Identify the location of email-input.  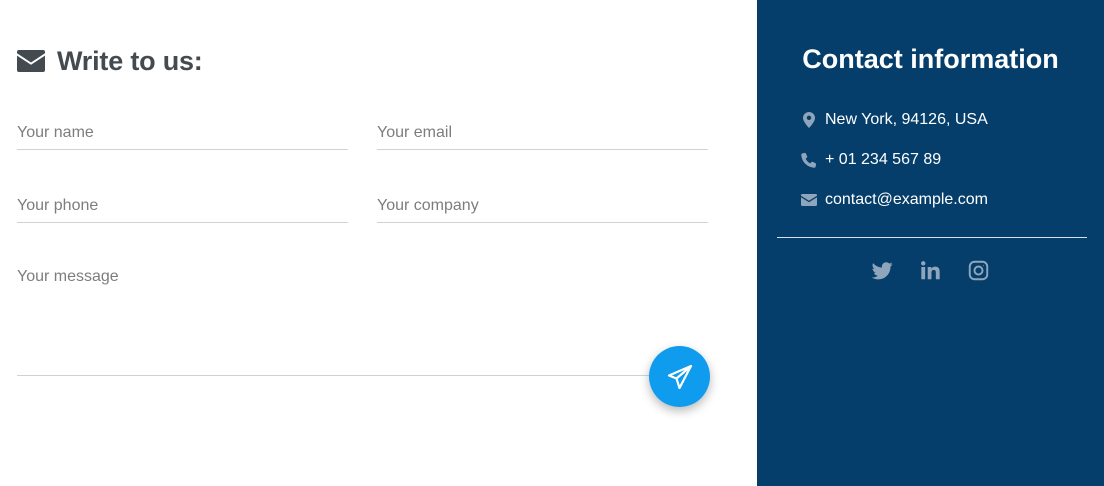
(542, 132).